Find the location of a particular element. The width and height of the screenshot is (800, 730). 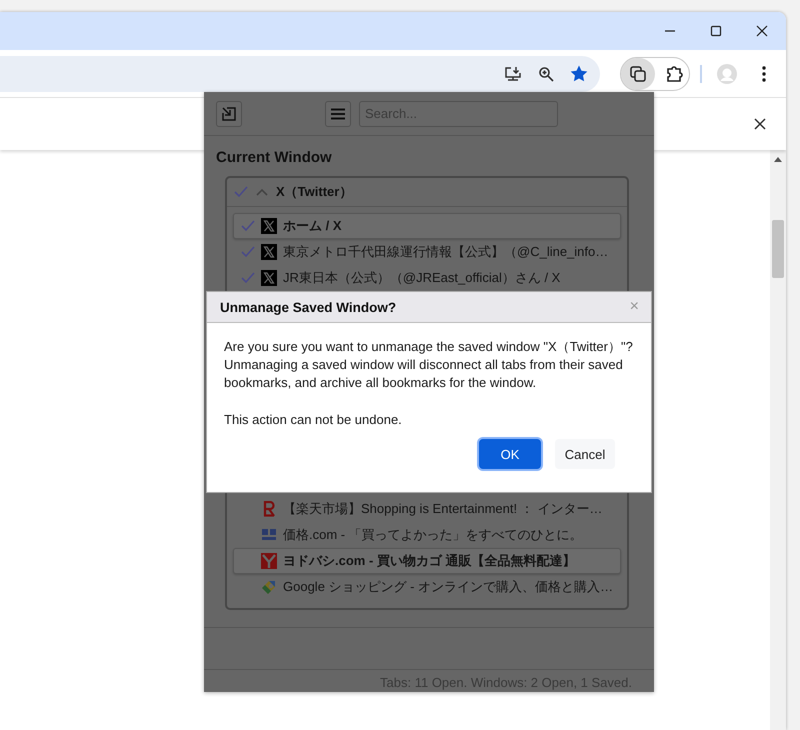

scroll-up-icon is located at coordinates (778, 159).